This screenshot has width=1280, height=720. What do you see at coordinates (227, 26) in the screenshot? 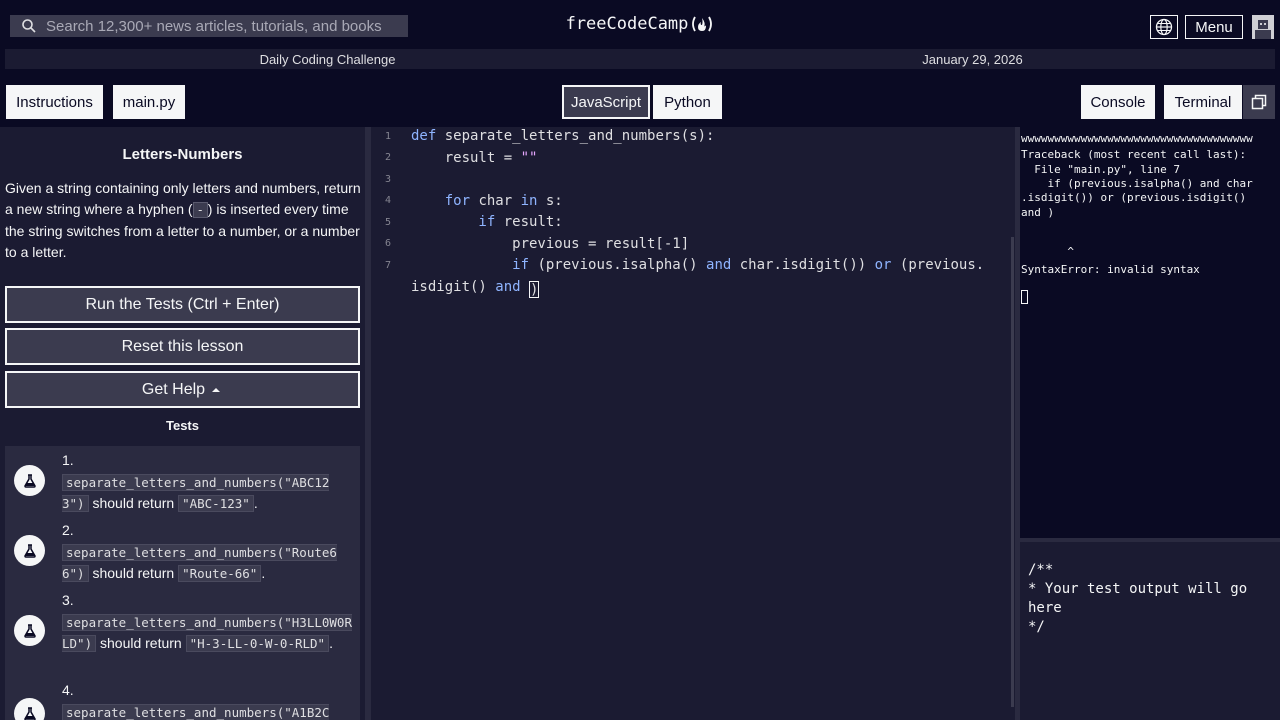
I see `search-input` at bounding box center [227, 26].